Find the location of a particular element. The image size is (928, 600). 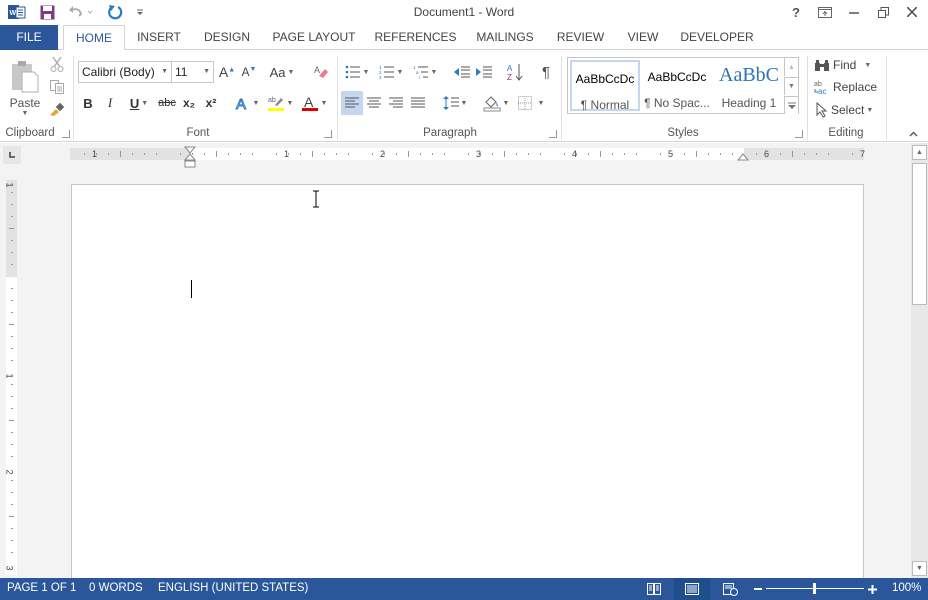

sort-button: AZ is located at coordinates (515, 72).